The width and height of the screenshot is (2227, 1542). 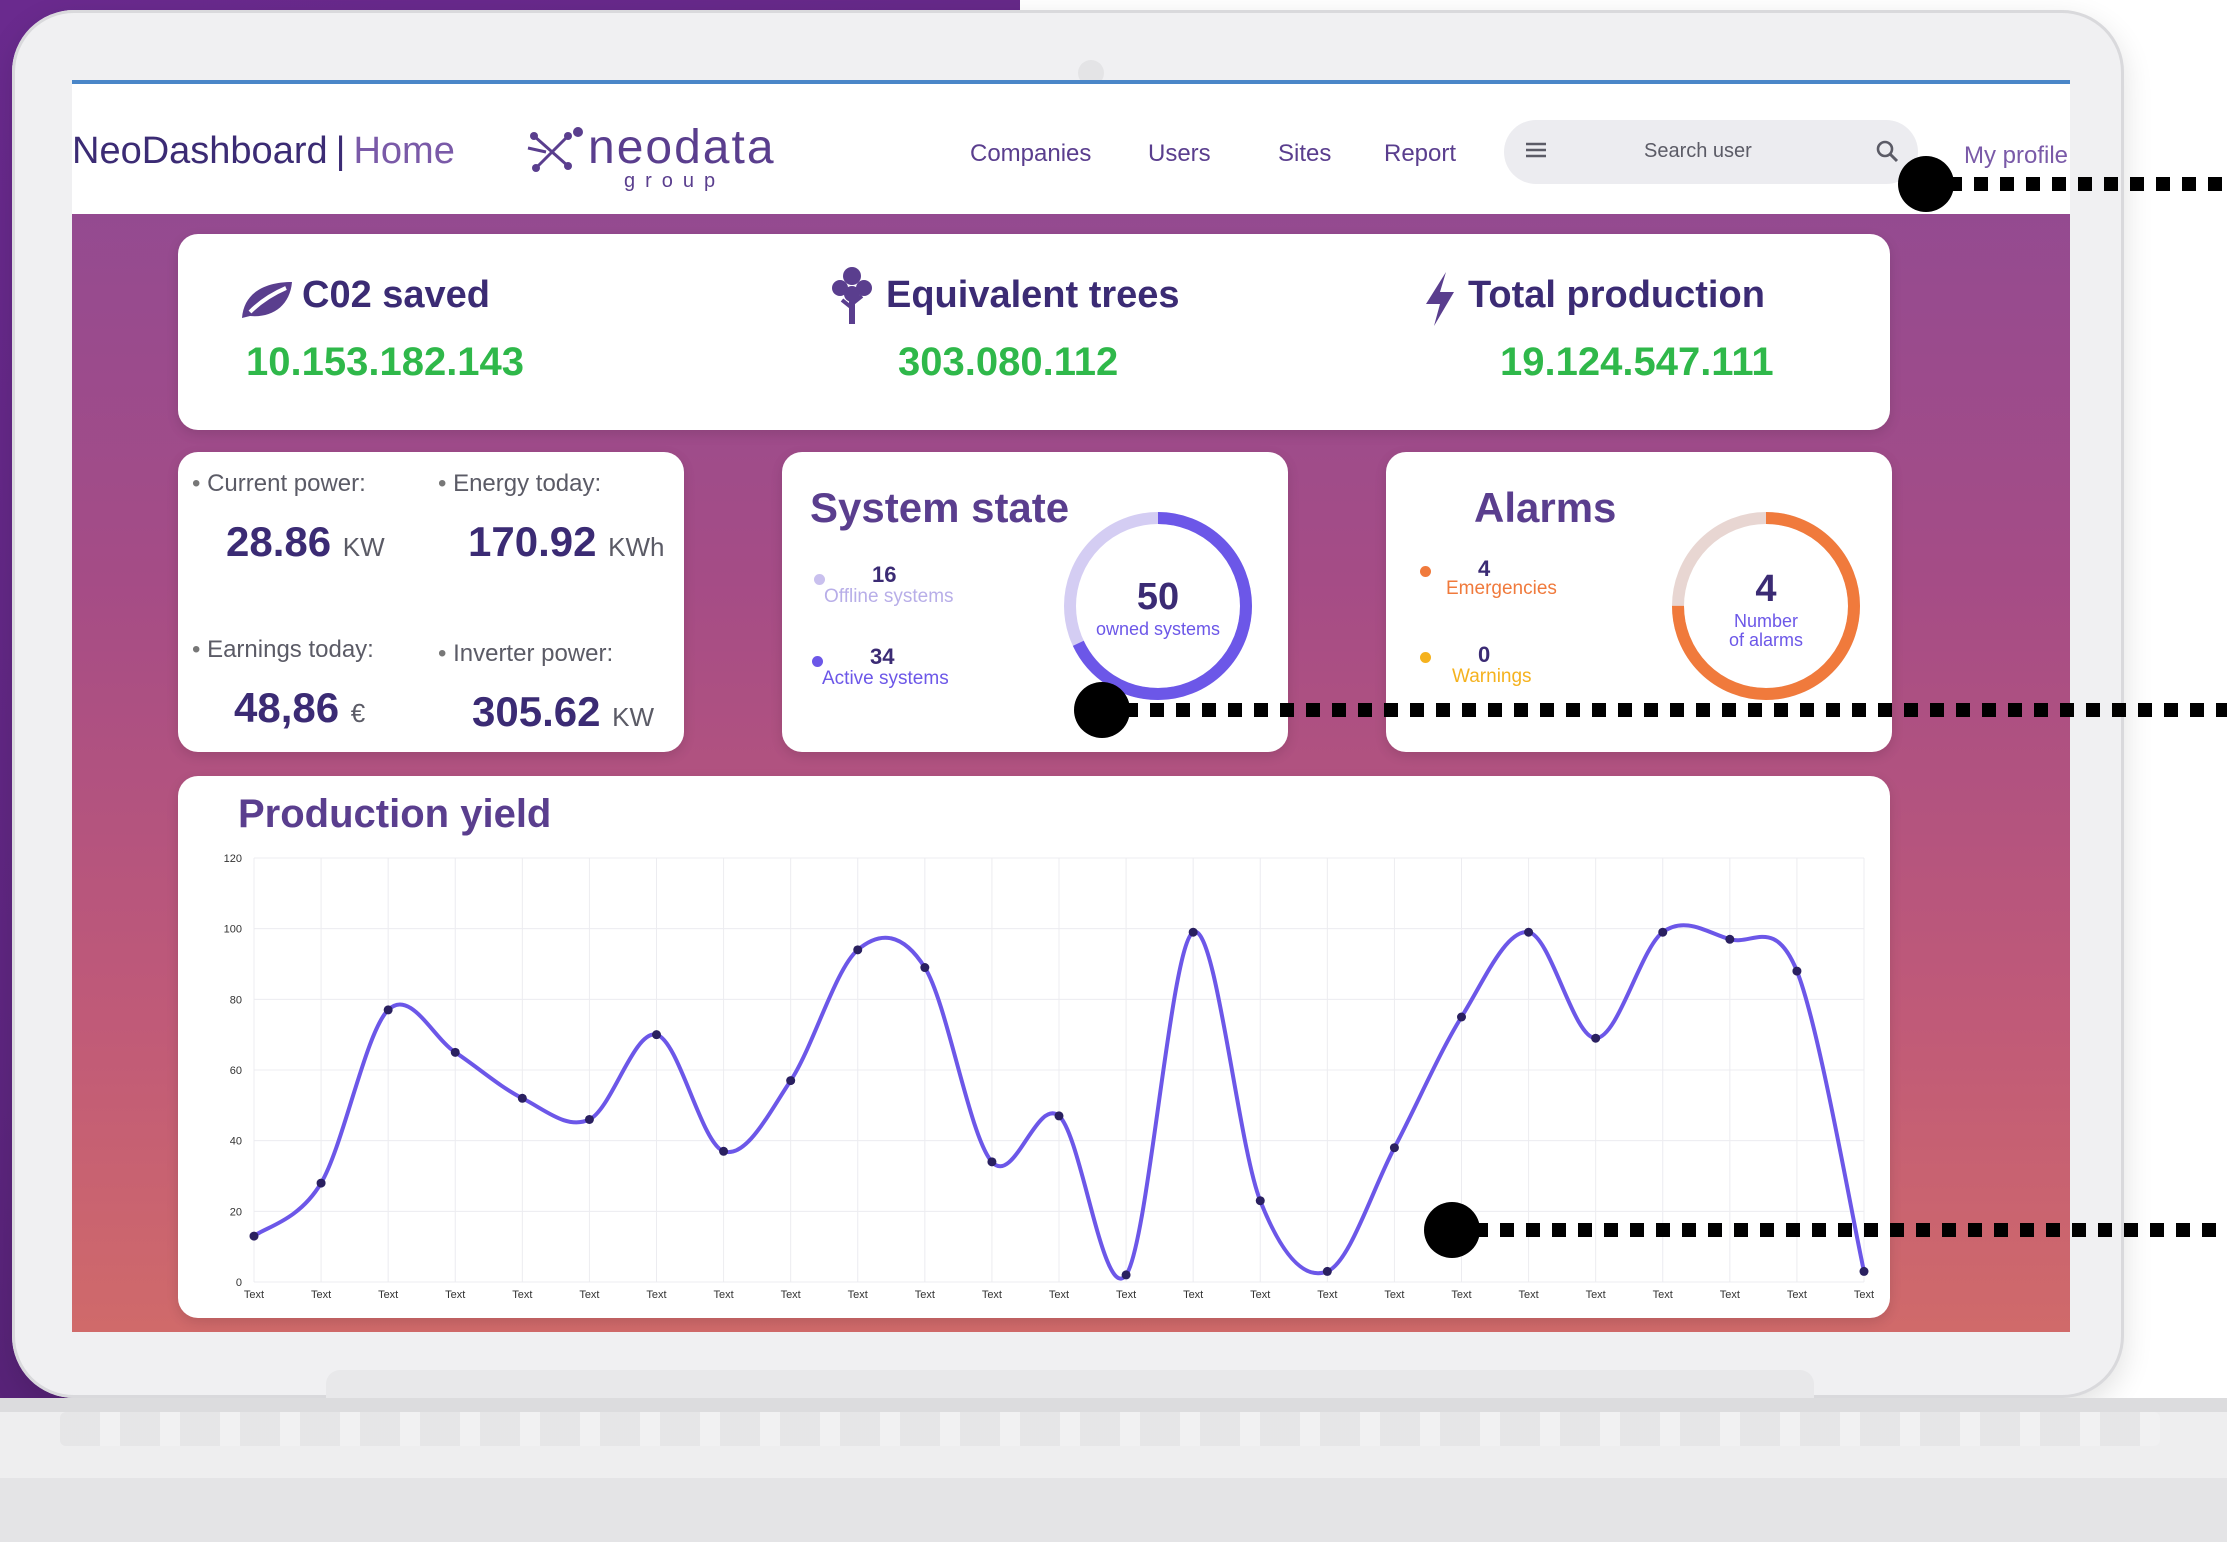 I want to click on active-legend-dot, so click(x=817, y=661).